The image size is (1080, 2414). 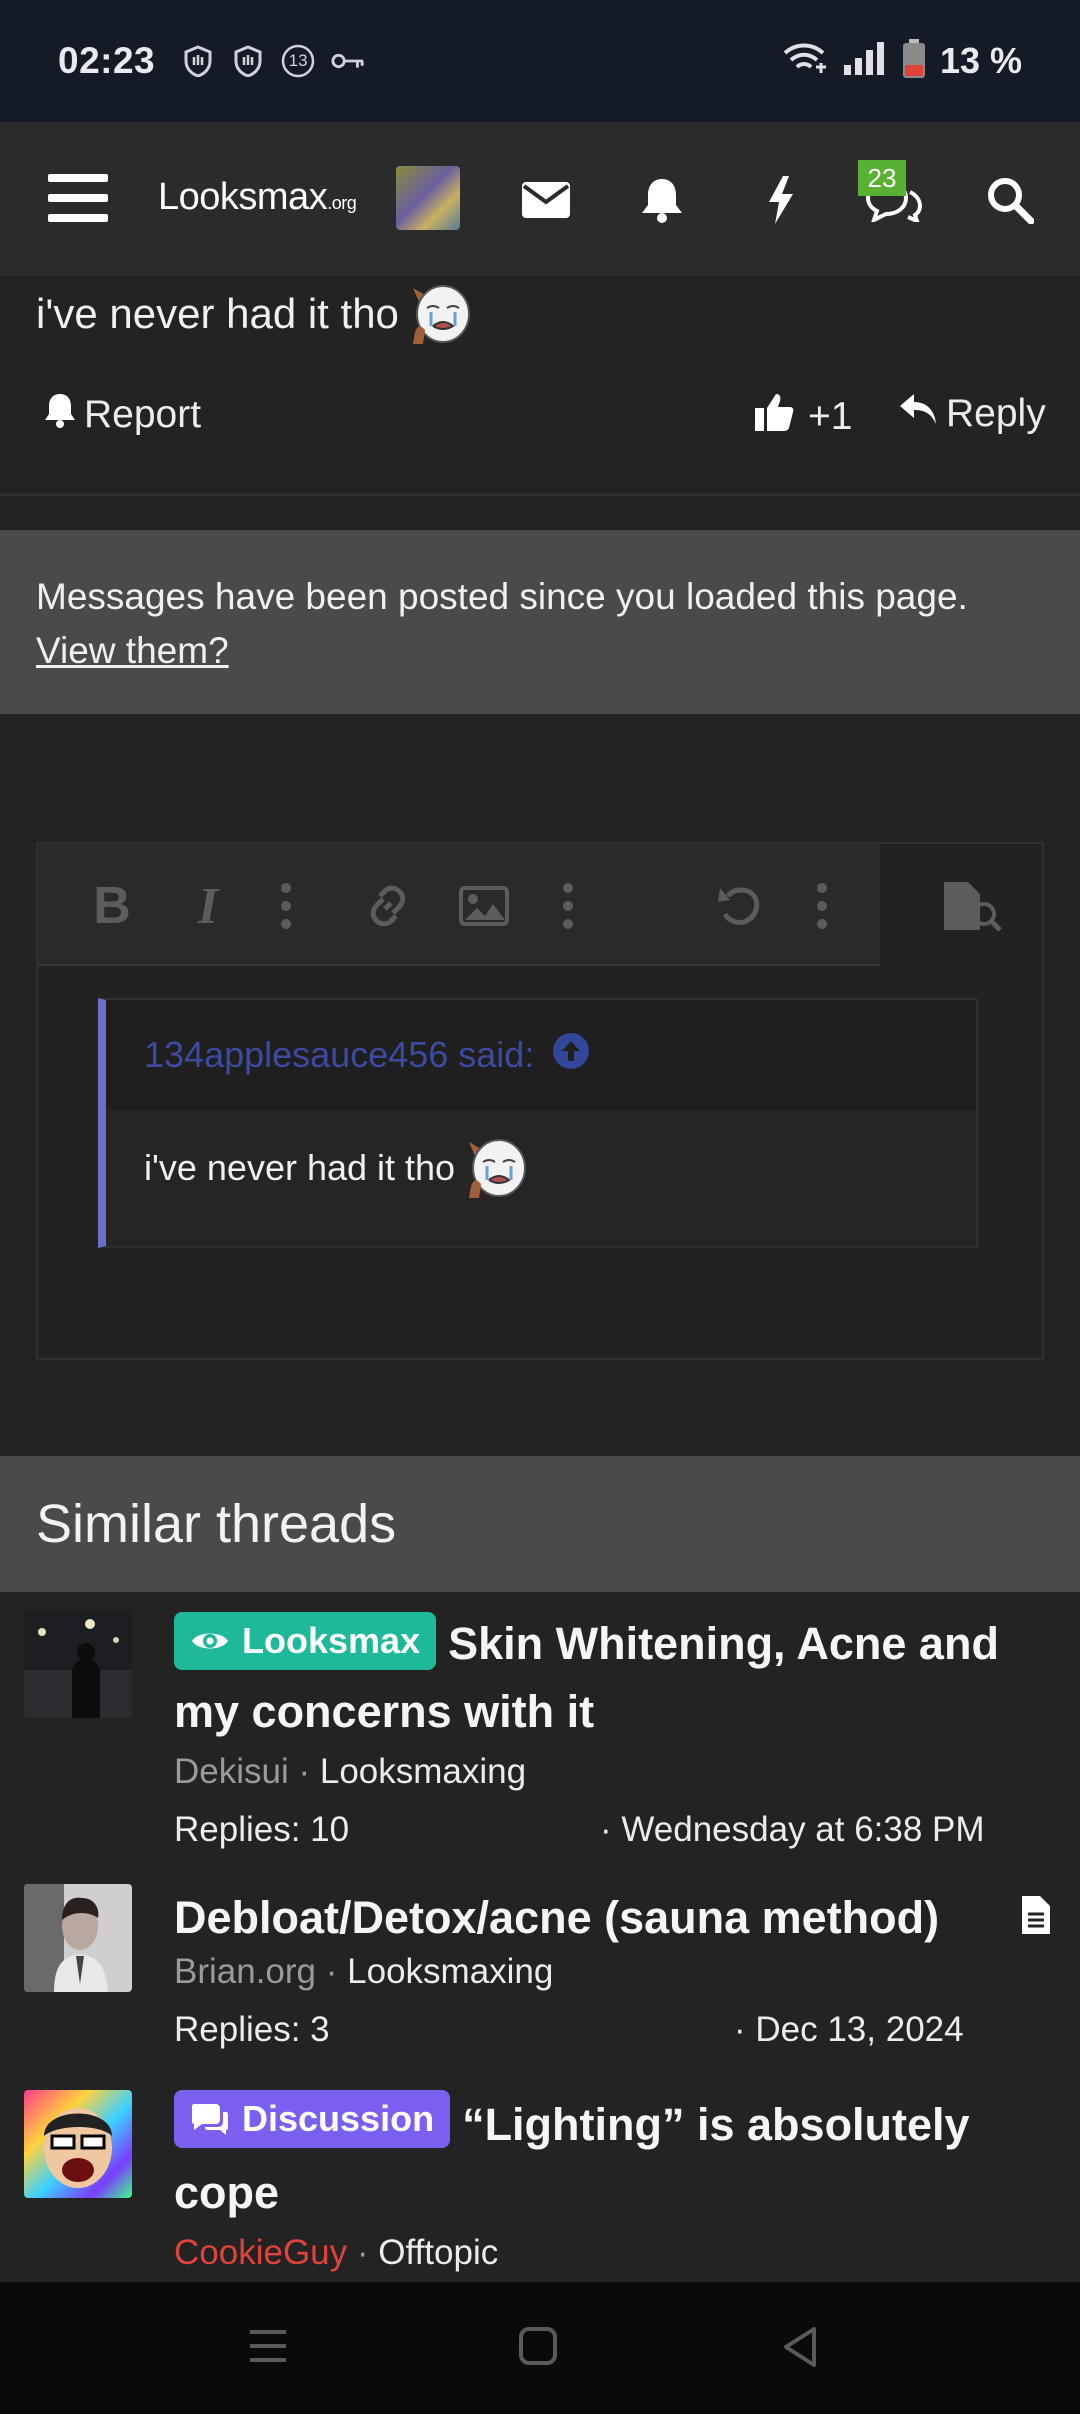 What do you see at coordinates (243, 197) in the screenshot?
I see `logo-main: Looksmax` at bounding box center [243, 197].